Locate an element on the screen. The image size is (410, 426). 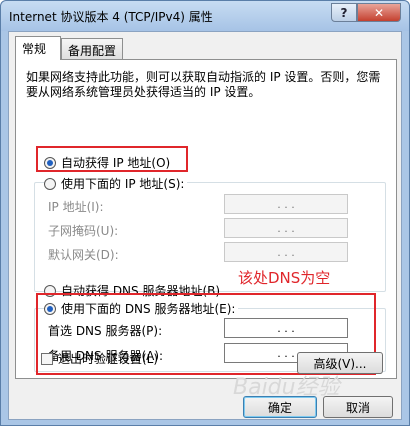
close-icon: ✕ is located at coordinates (379, 12).